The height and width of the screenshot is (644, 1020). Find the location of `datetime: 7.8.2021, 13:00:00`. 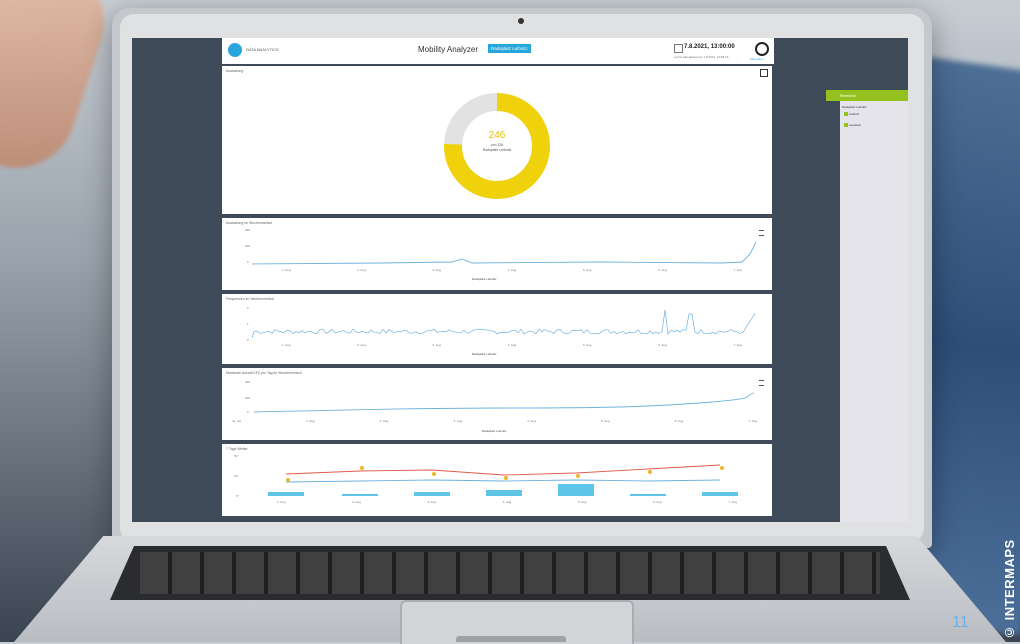

datetime: 7.8.2021, 13:00:00 is located at coordinates (709, 47).